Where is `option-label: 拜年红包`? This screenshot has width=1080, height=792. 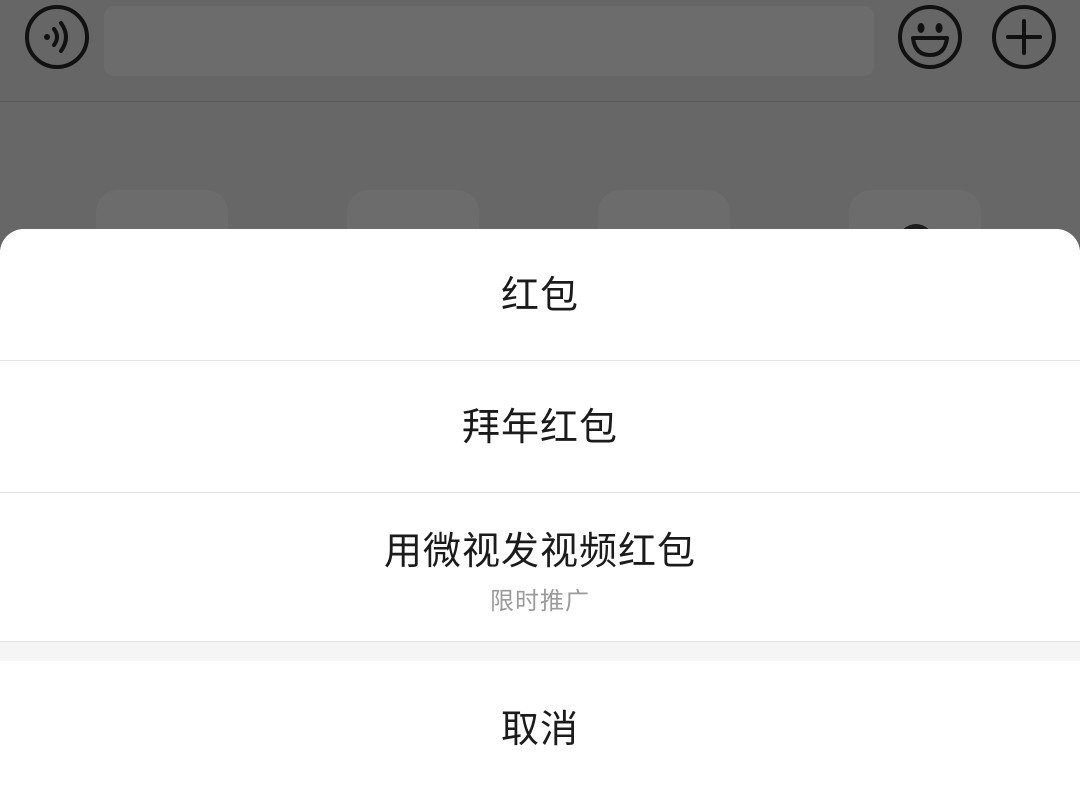
option-label: 拜年红包 is located at coordinates (539, 427).